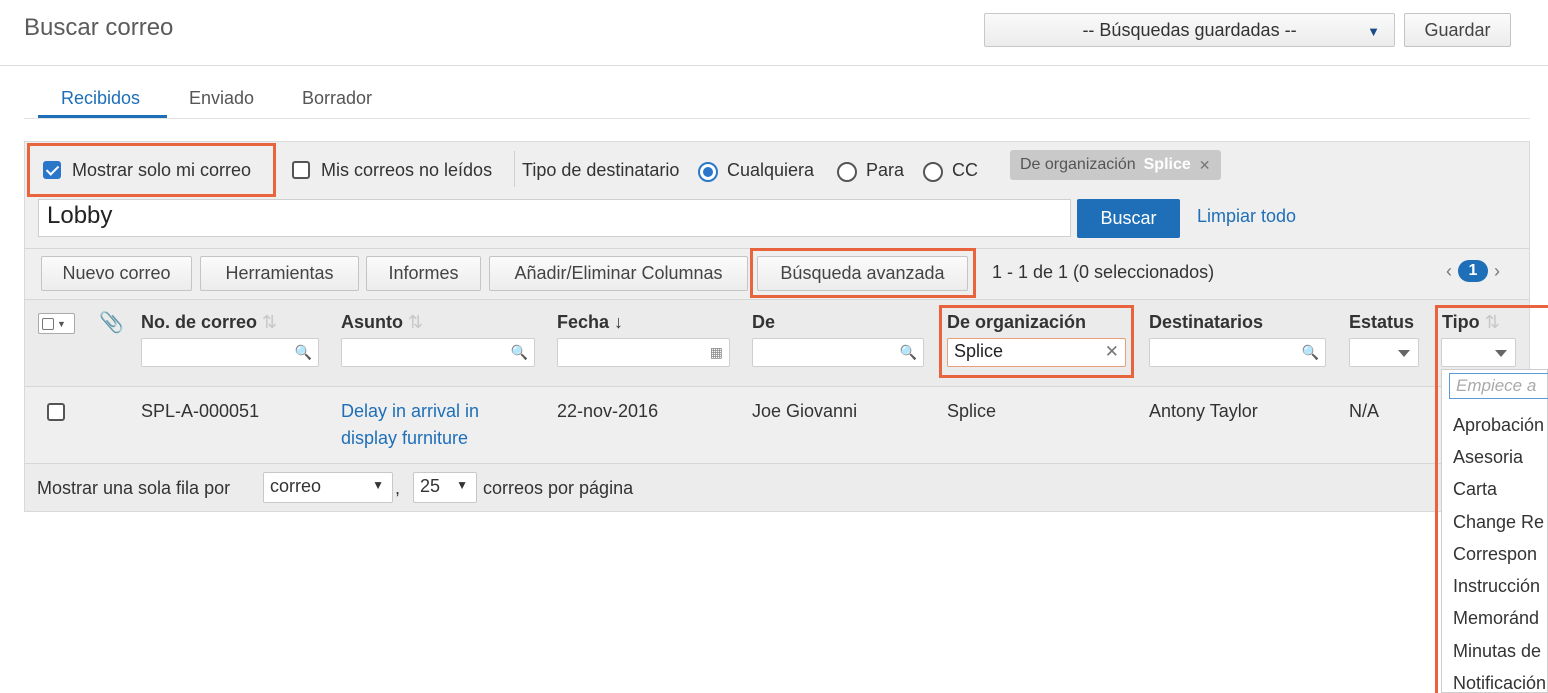  I want to click on search-input: Lobby, so click(554, 218).